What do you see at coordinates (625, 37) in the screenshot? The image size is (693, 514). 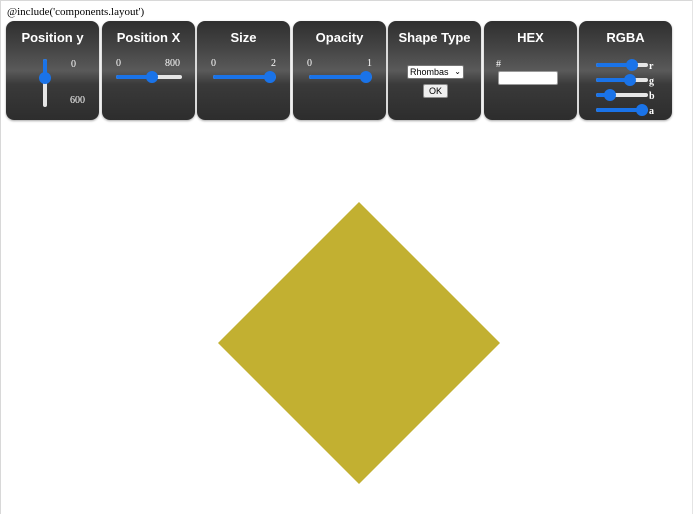 I see `rgba-title: RGBA` at bounding box center [625, 37].